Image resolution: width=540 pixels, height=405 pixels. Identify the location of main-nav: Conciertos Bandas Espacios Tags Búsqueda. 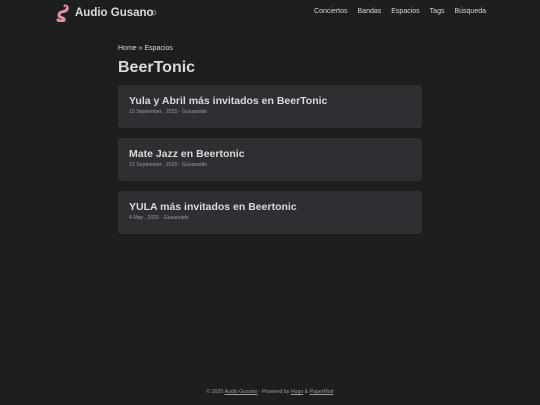
(395, 11).